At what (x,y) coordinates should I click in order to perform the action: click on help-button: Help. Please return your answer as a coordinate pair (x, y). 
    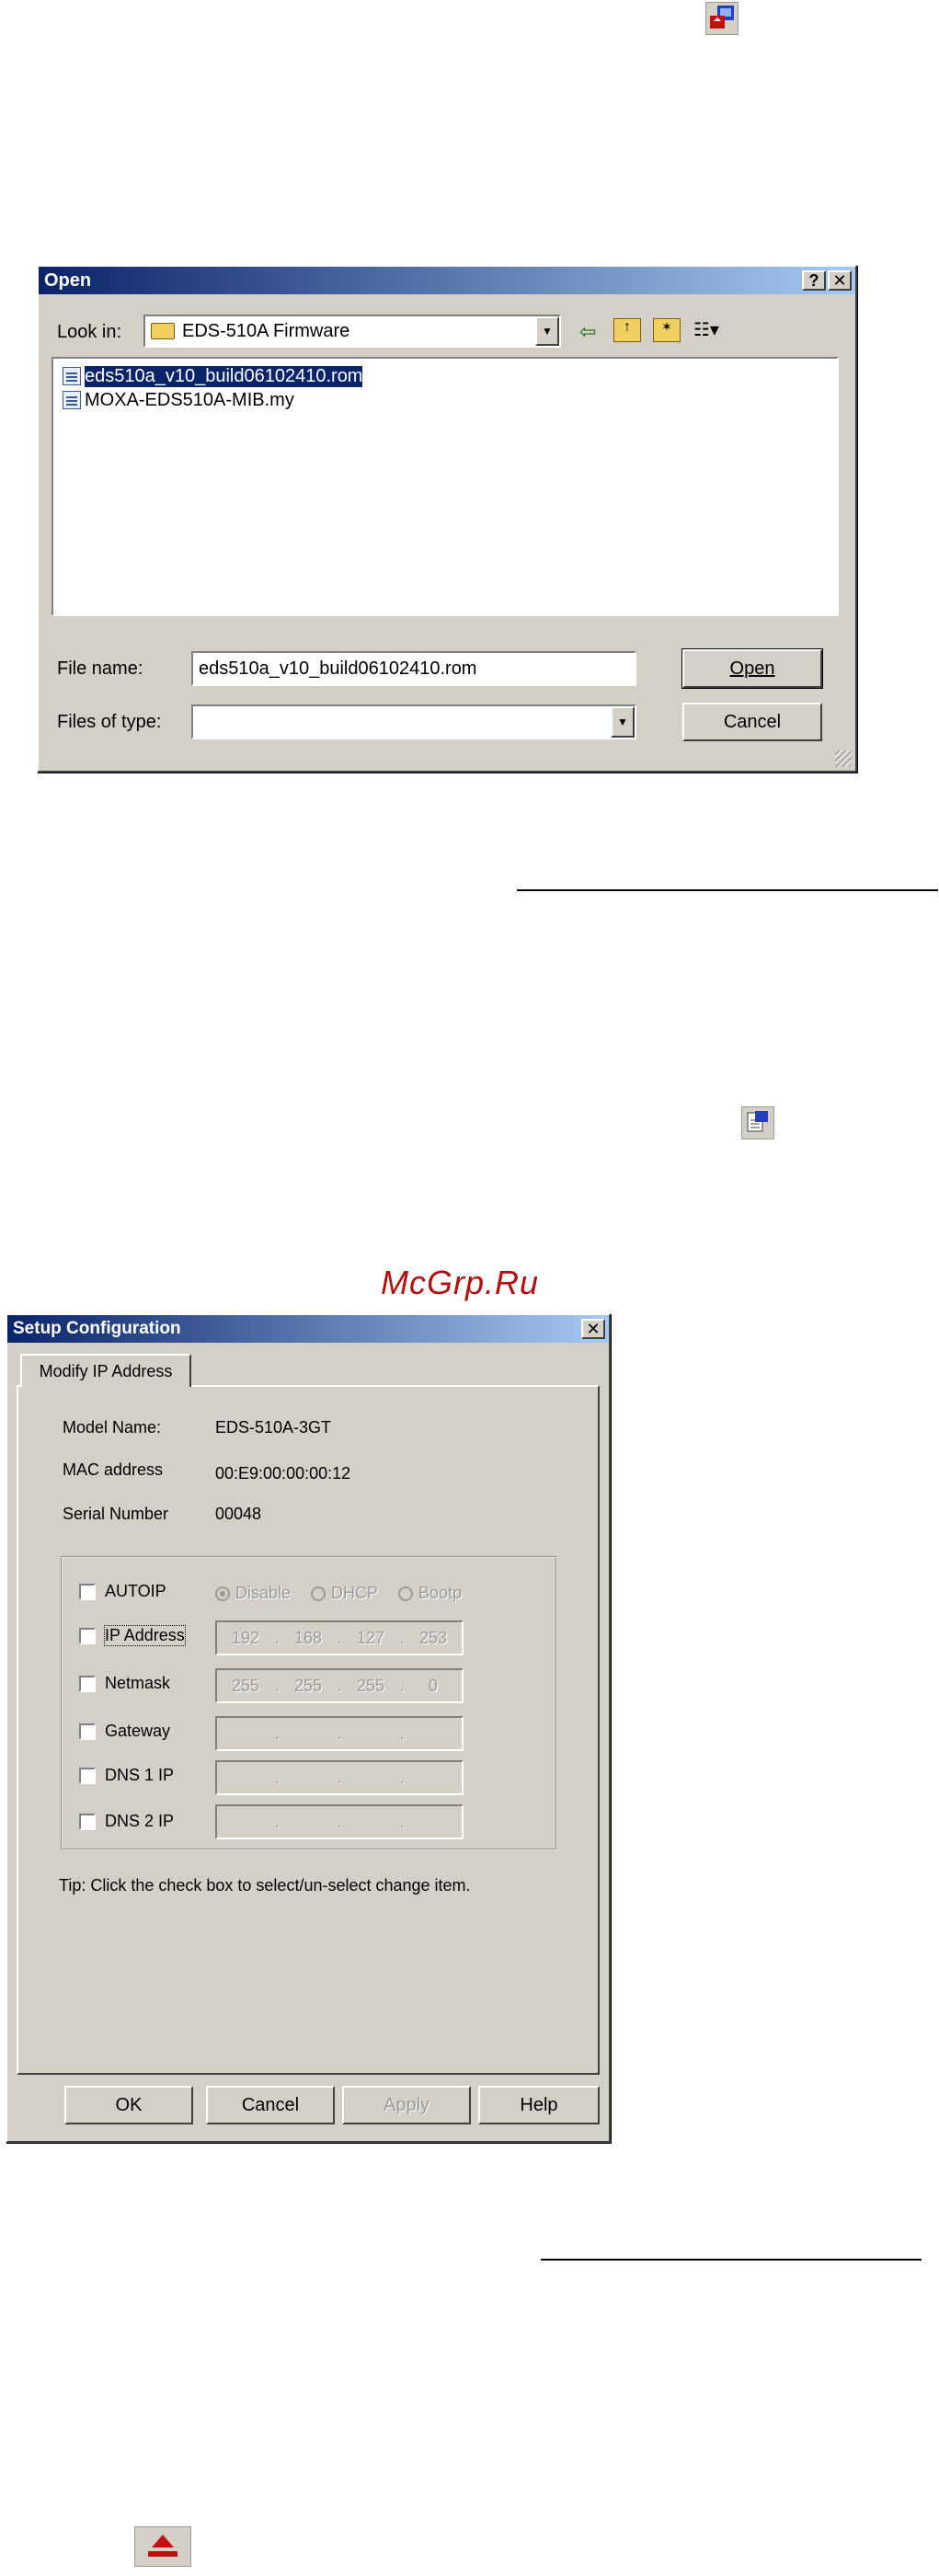
    Looking at the image, I should click on (539, 2105).